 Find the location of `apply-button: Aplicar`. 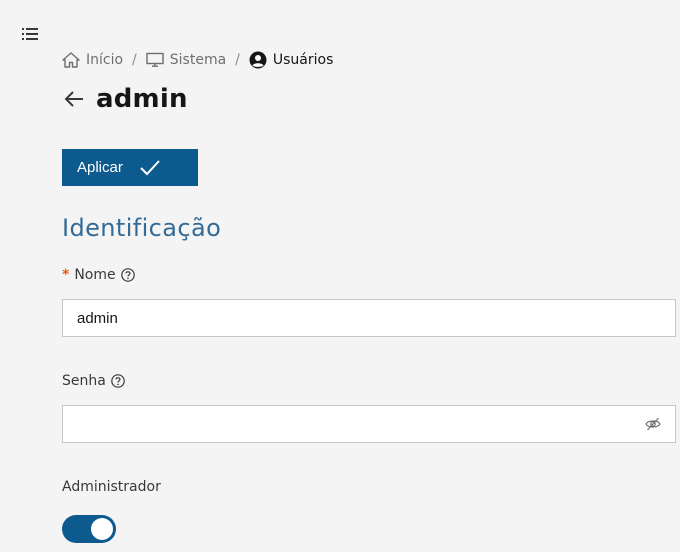

apply-button: Aplicar is located at coordinates (130, 167).